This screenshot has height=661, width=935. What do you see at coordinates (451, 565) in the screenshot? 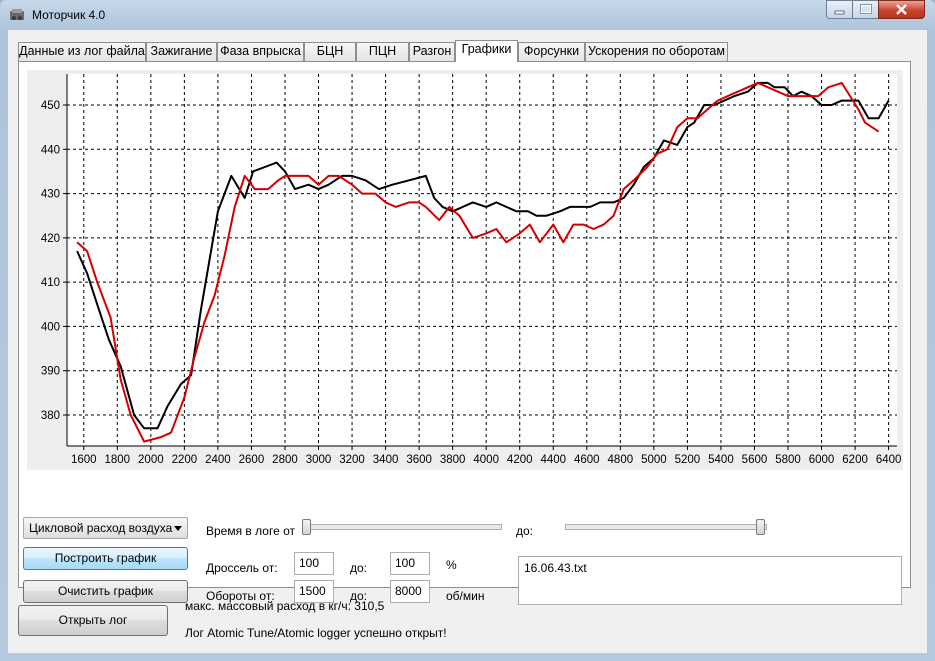
I see `throttle-unit: %` at bounding box center [451, 565].